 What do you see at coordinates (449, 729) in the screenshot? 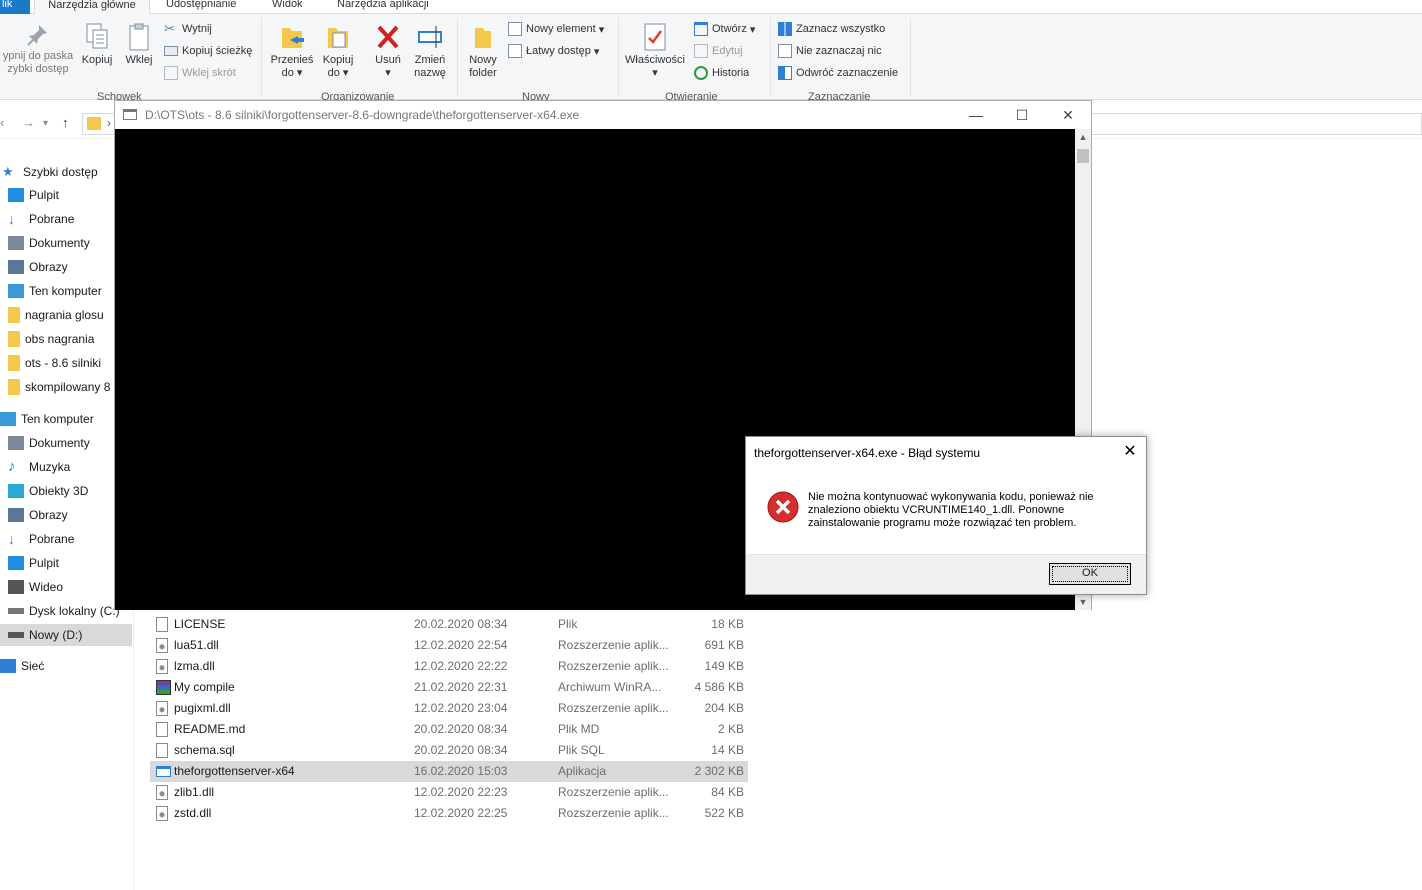
I see `file-row: README.md 20.02.2020 08:34 Plik MD 2 KB` at bounding box center [449, 729].